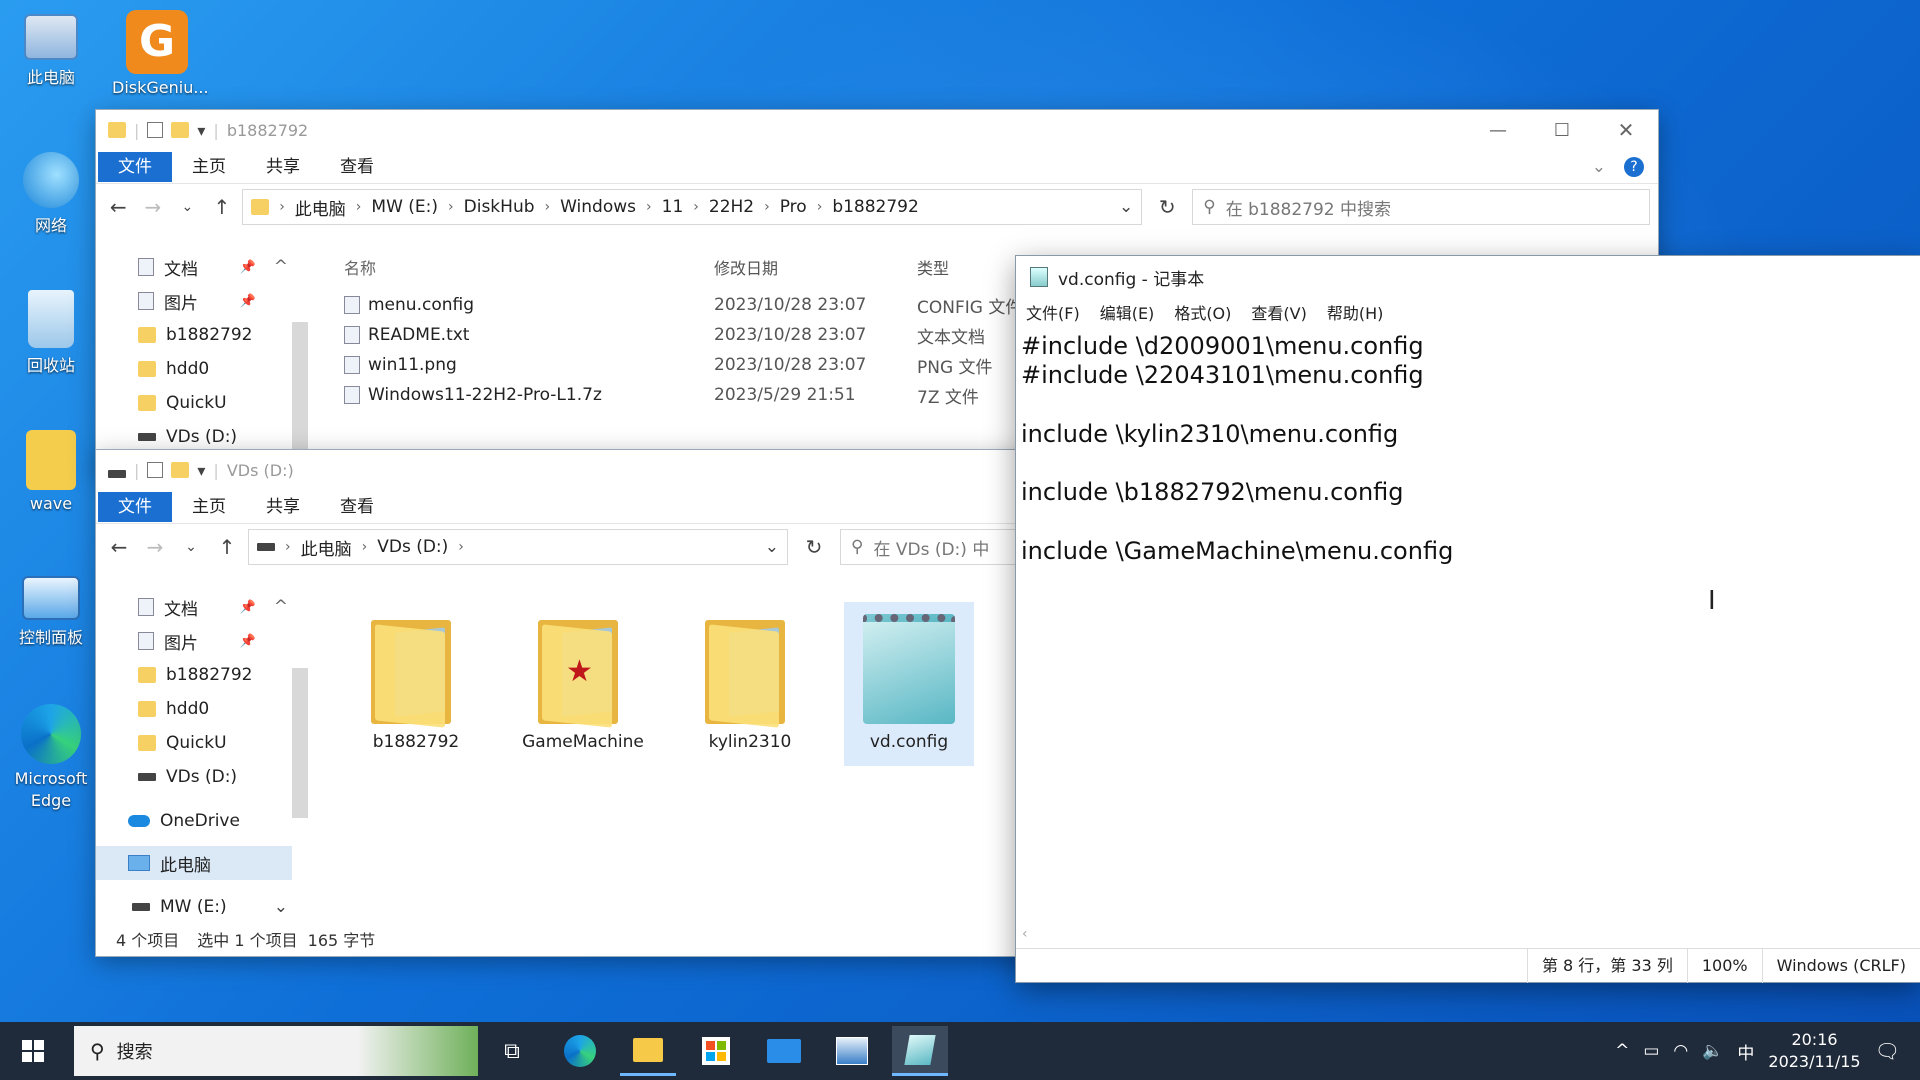 The image size is (1920, 1080). What do you see at coordinates (196, 907) in the screenshot?
I see `sidebar-item-mw: MW (E:) ⌄` at bounding box center [196, 907].